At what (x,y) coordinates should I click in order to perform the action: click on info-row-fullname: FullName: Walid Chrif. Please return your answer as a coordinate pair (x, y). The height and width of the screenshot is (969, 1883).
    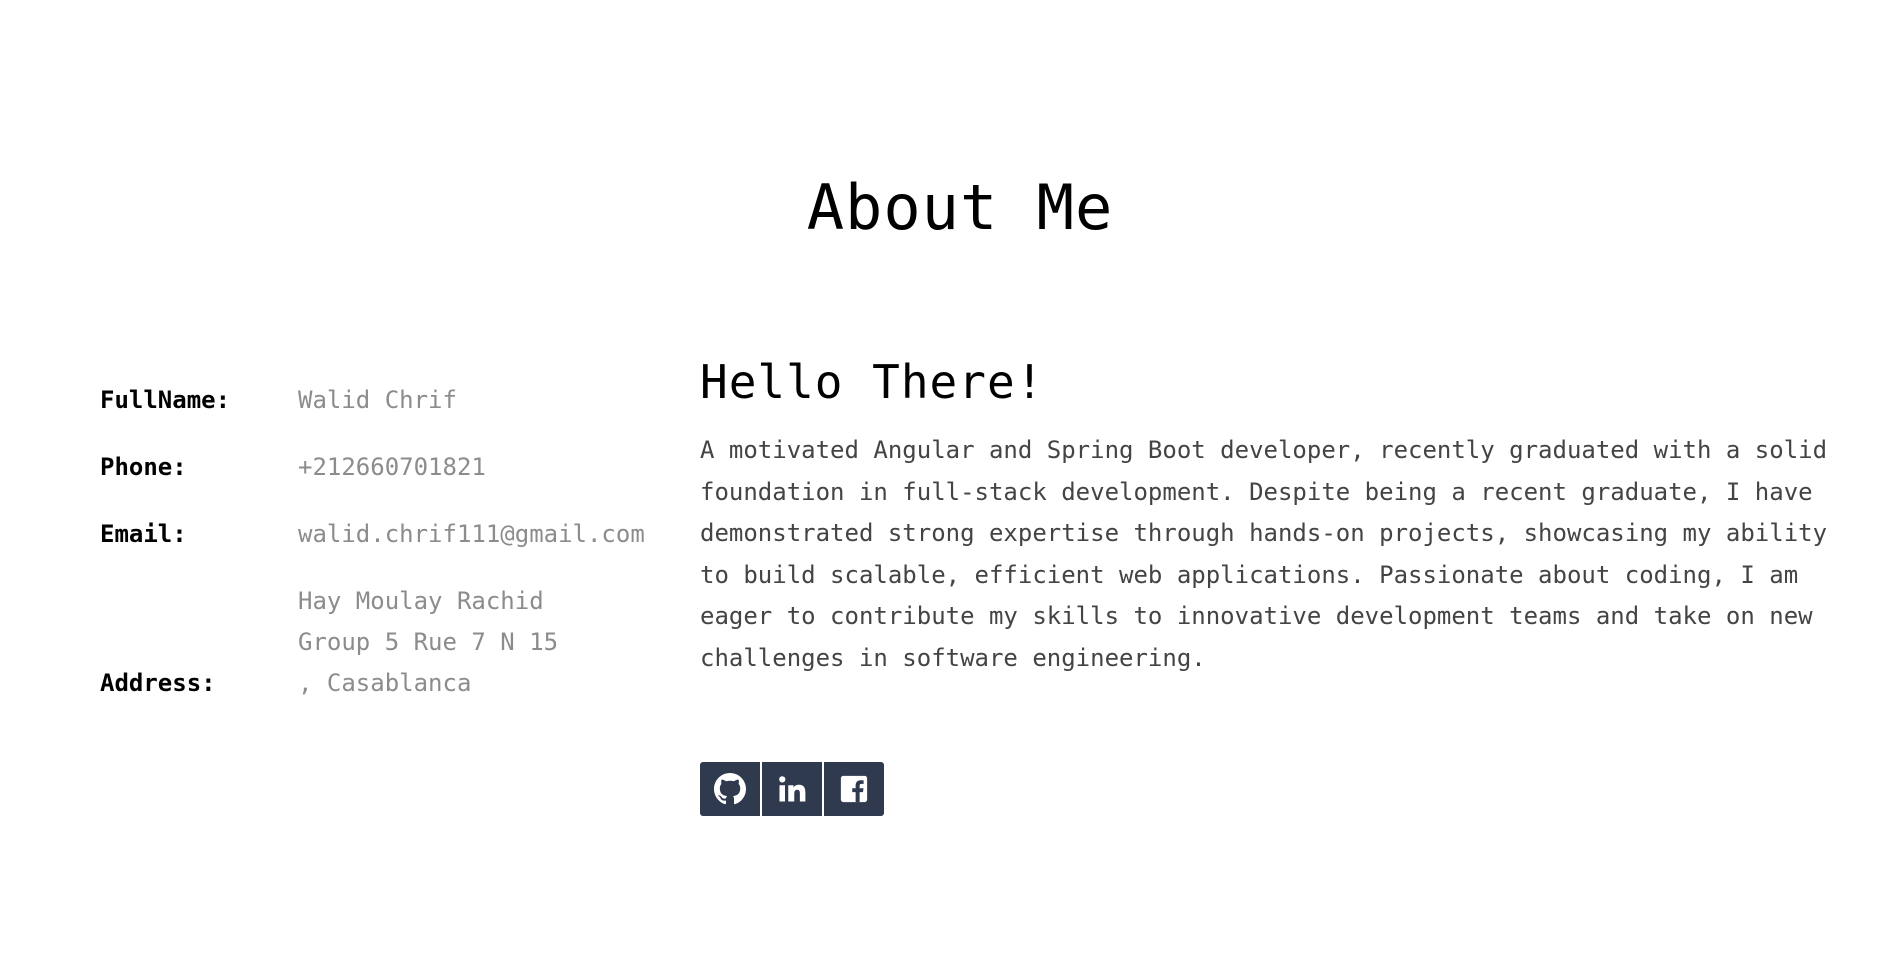
    Looking at the image, I should click on (380, 400).